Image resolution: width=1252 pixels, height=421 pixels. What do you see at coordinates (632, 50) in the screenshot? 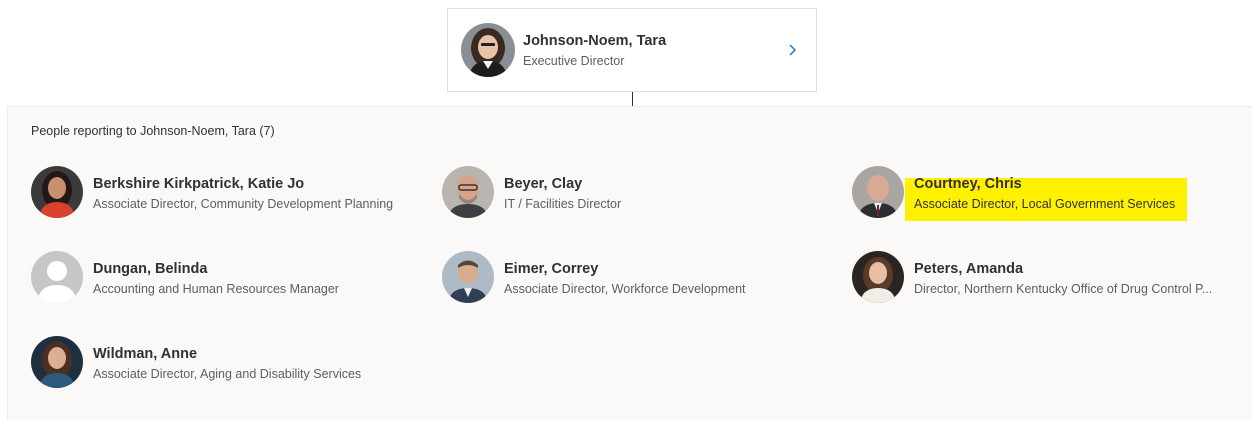
I see `manager-card: Johnson-Noem, Tara Executive Director` at bounding box center [632, 50].